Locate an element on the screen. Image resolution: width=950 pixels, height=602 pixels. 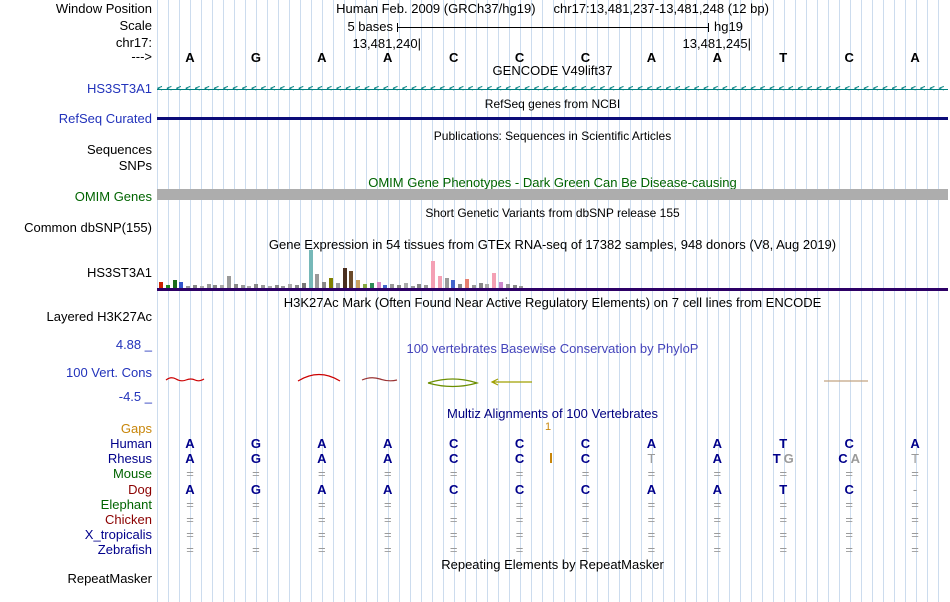
species-label-elephant: Elephant is located at coordinates (76, 505).